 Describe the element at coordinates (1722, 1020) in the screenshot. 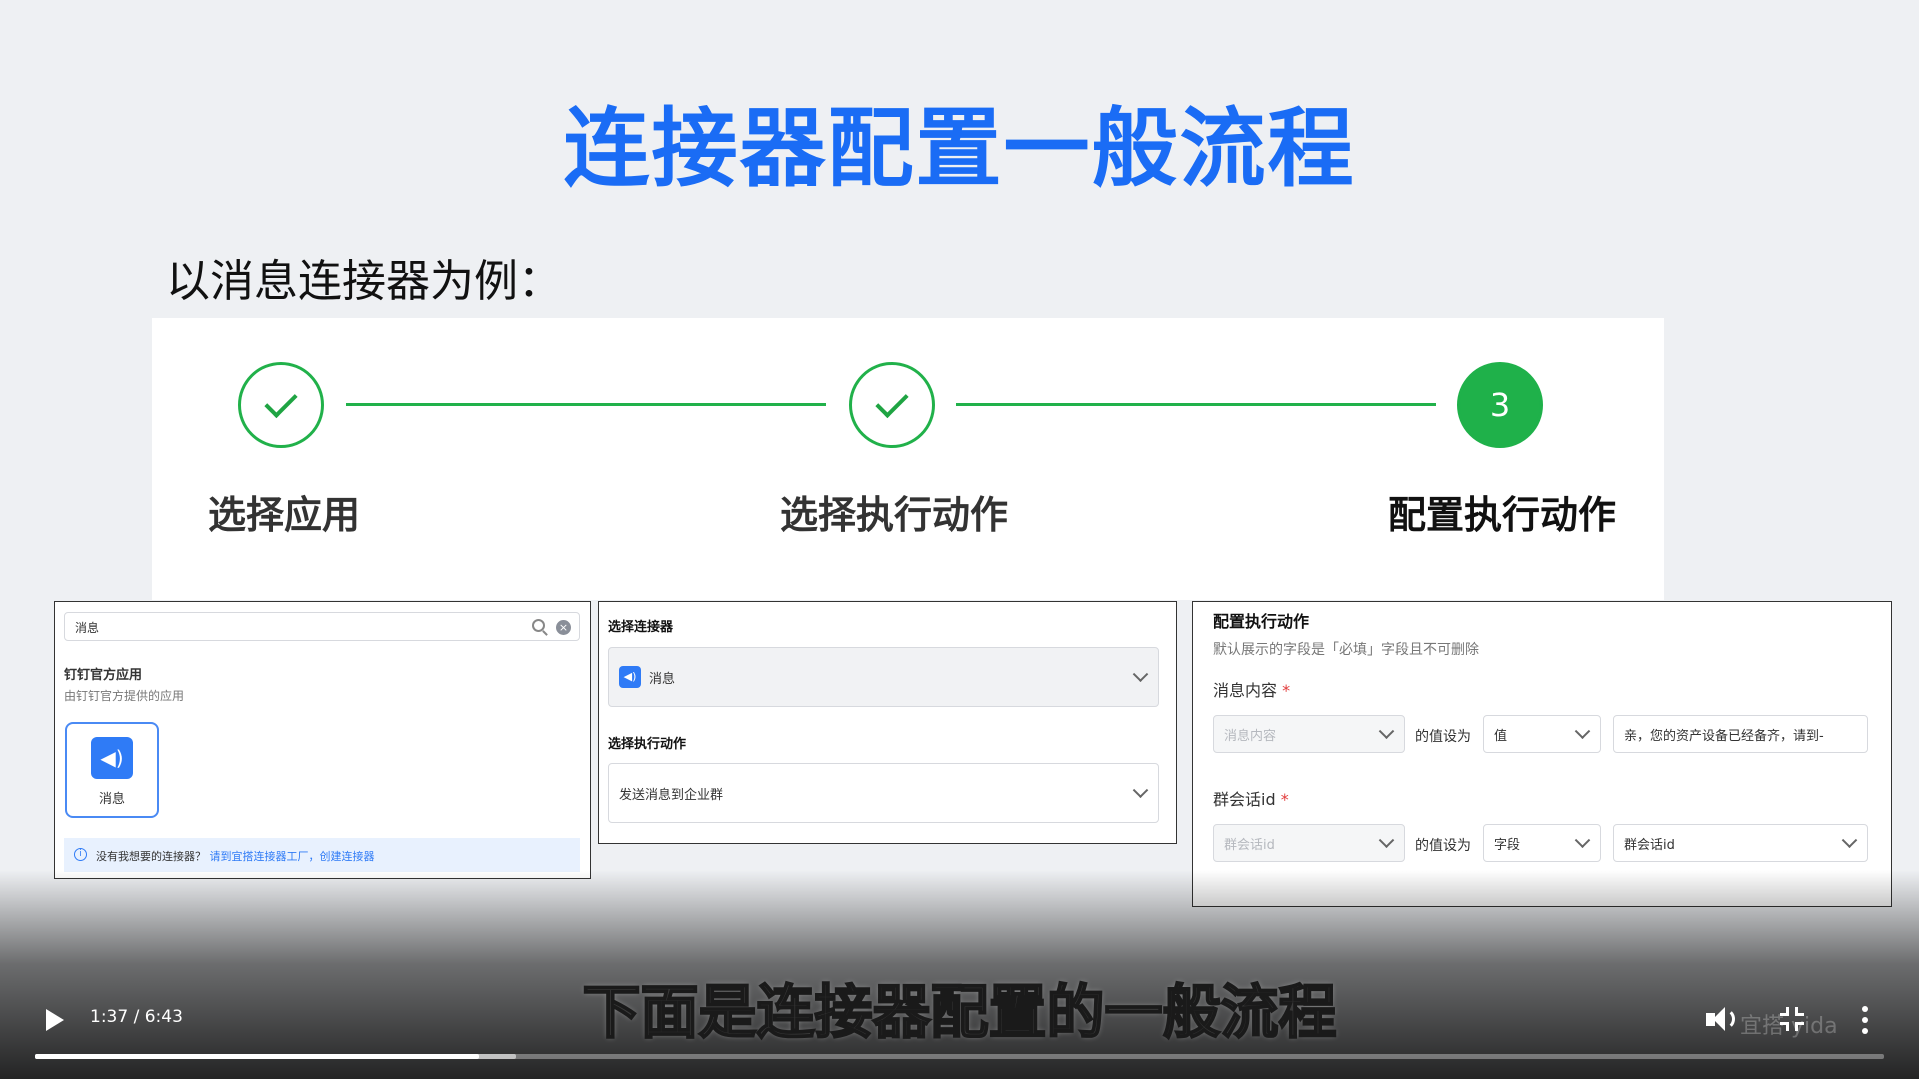

I see `volume-icon` at that location.